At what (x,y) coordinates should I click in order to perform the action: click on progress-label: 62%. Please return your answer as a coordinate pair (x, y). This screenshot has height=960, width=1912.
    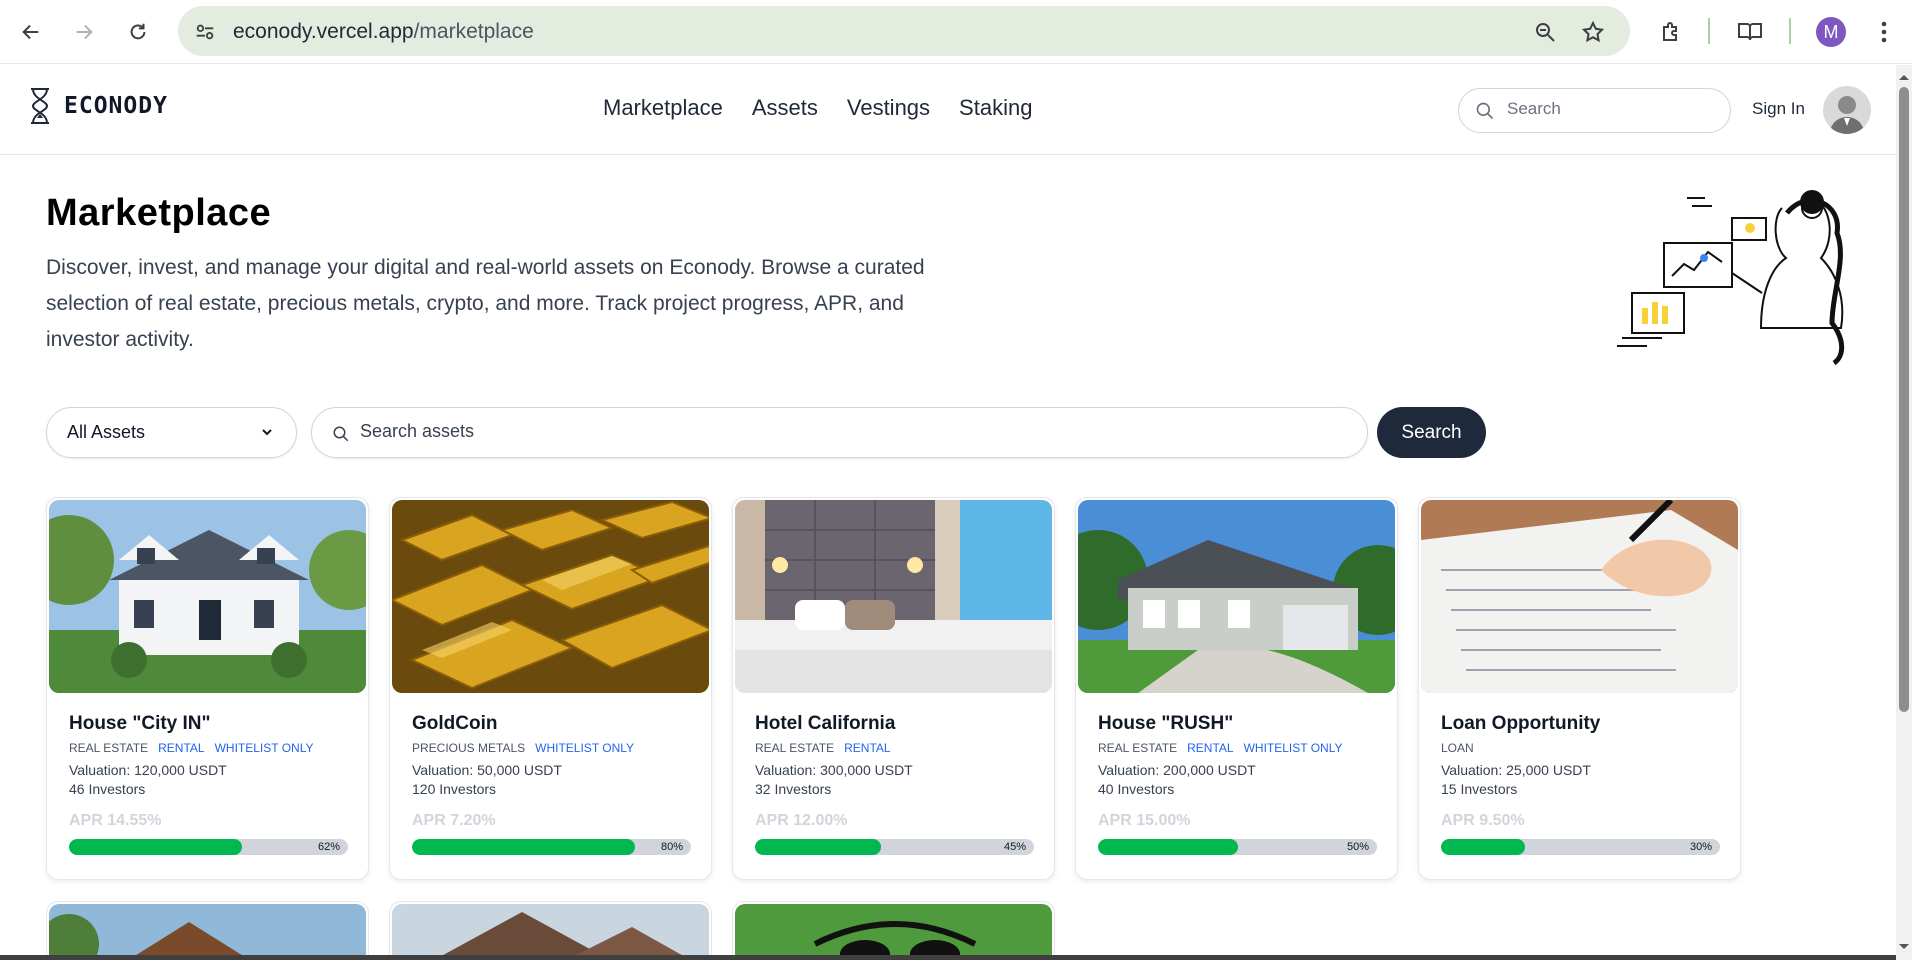
    Looking at the image, I should click on (328, 847).